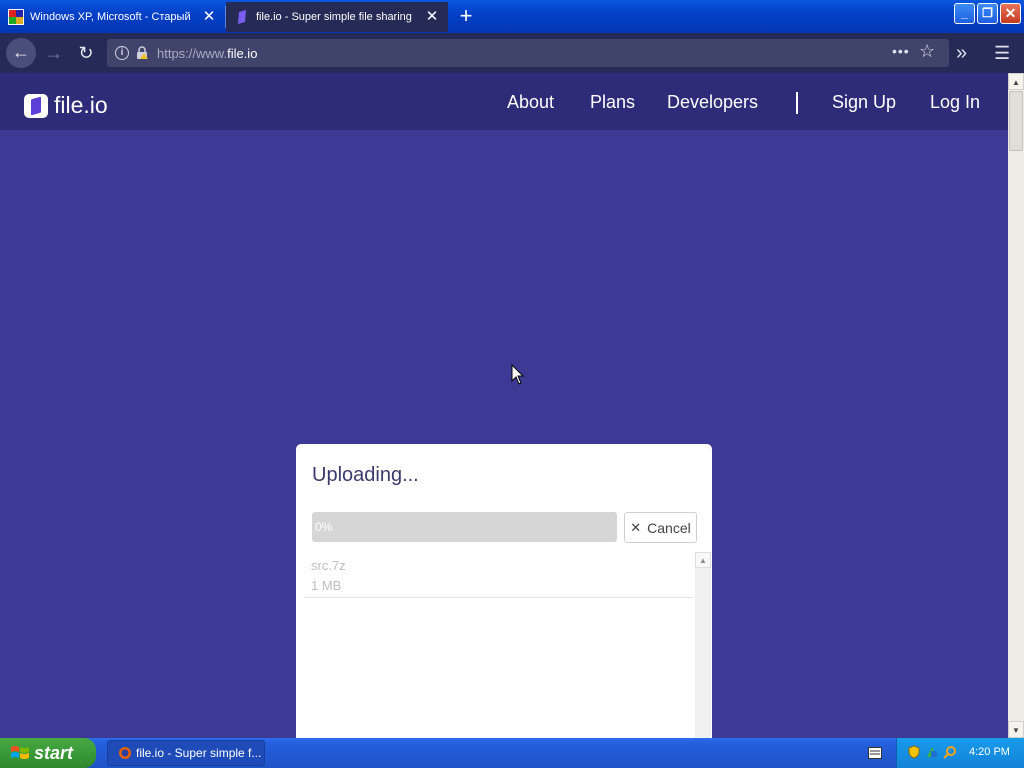  I want to click on site-logo: file.io, so click(66, 105).